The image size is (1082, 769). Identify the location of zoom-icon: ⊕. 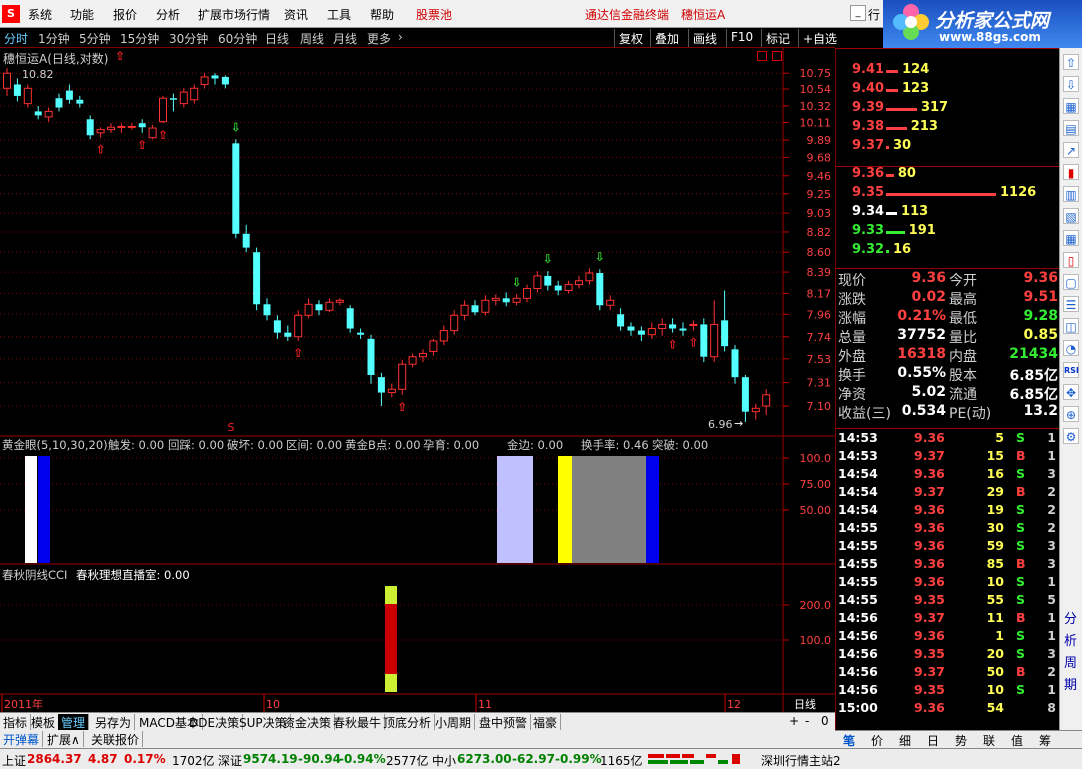
(1071, 414).